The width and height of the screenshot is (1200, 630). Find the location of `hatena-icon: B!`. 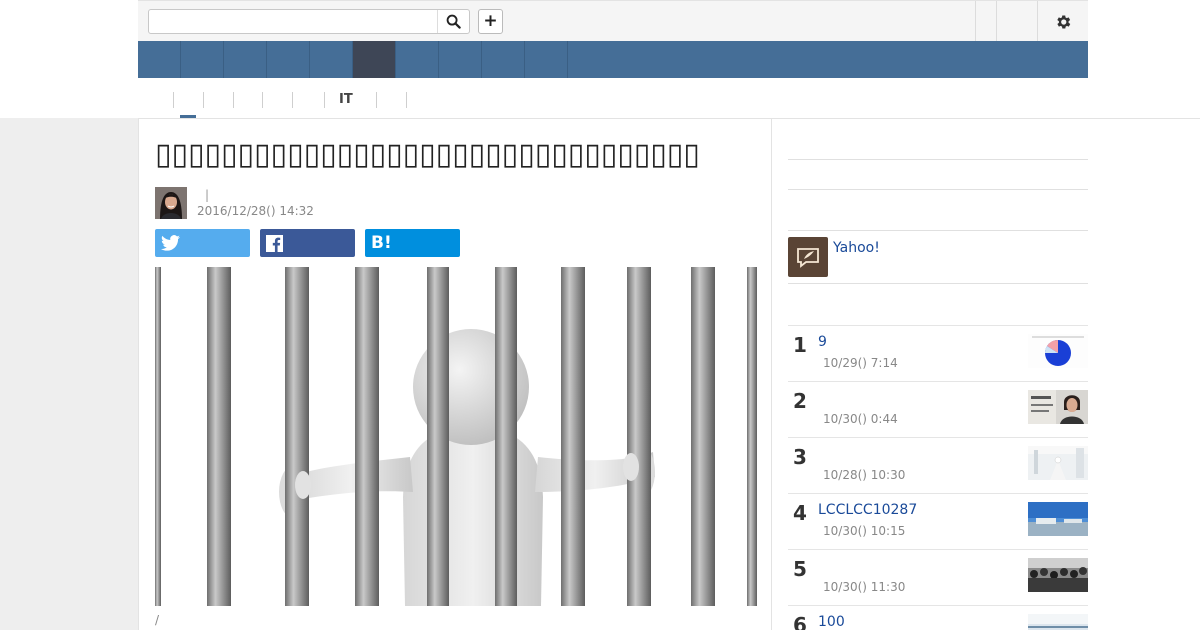

hatena-icon: B! is located at coordinates (381, 243).